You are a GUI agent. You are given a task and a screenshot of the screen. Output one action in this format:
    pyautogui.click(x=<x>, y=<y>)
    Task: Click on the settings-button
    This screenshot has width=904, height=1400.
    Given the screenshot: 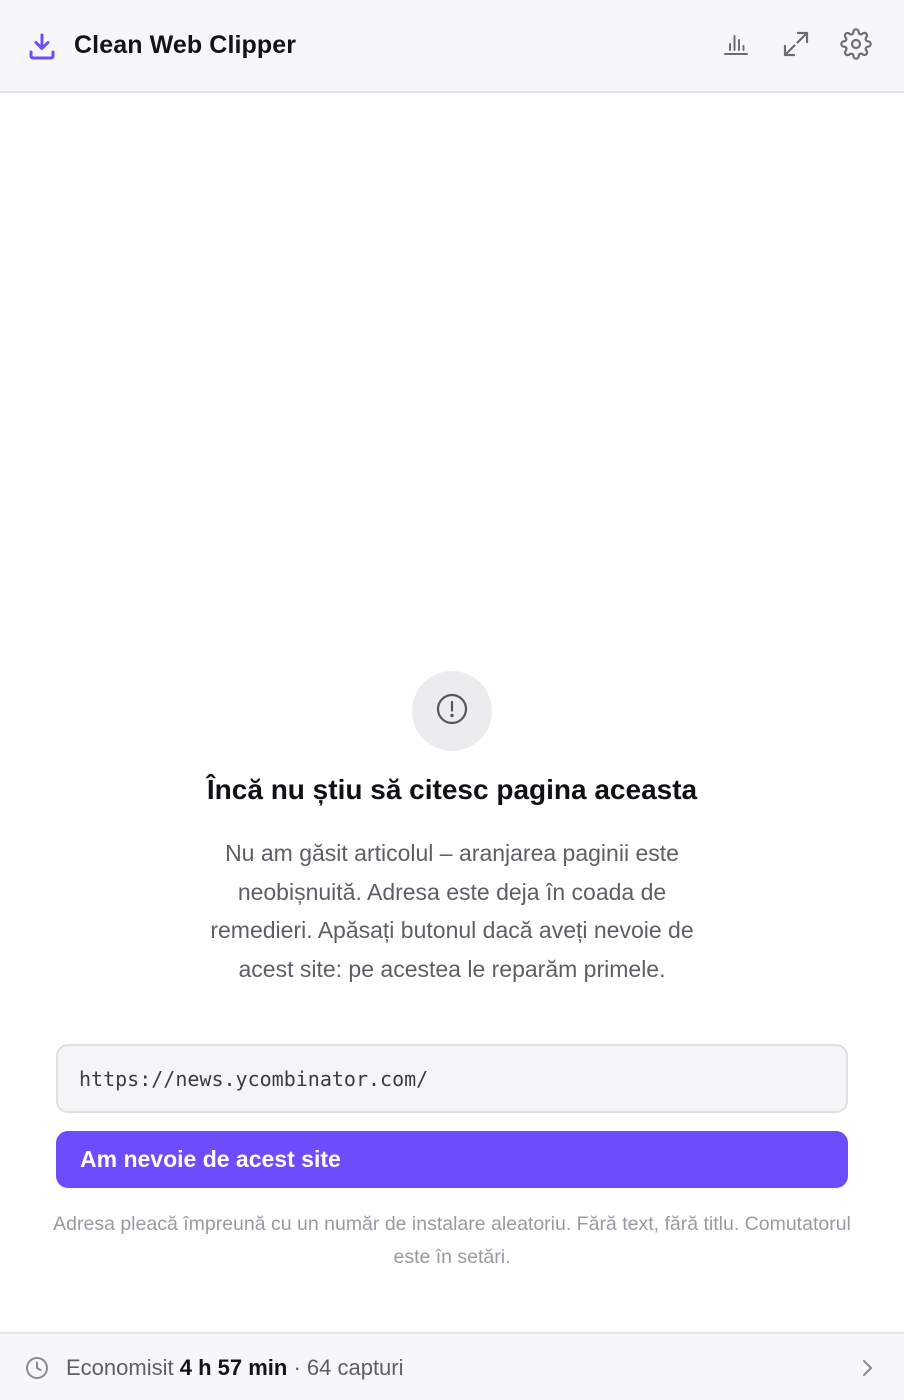 What is the action you would take?
    pyautogui.click(x=856, y=46)
    